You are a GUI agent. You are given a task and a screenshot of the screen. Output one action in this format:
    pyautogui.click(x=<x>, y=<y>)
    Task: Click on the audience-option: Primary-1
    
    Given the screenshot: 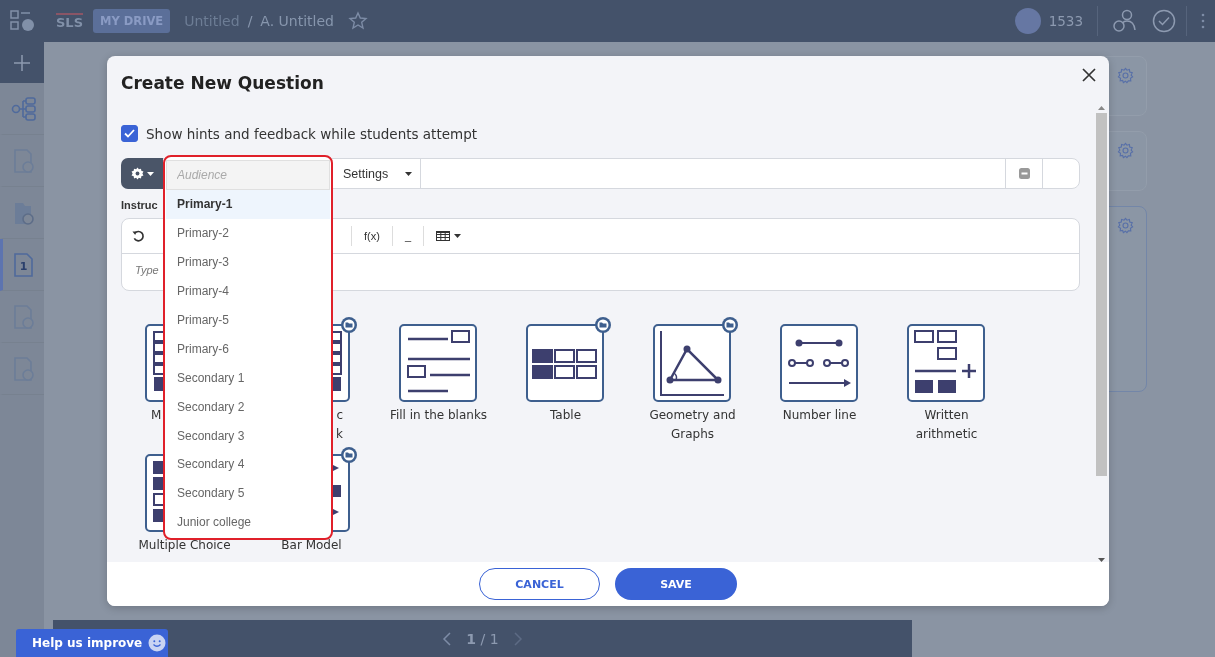 What is the action you would take?
    pyautogui.click(x=248, y=204)
    